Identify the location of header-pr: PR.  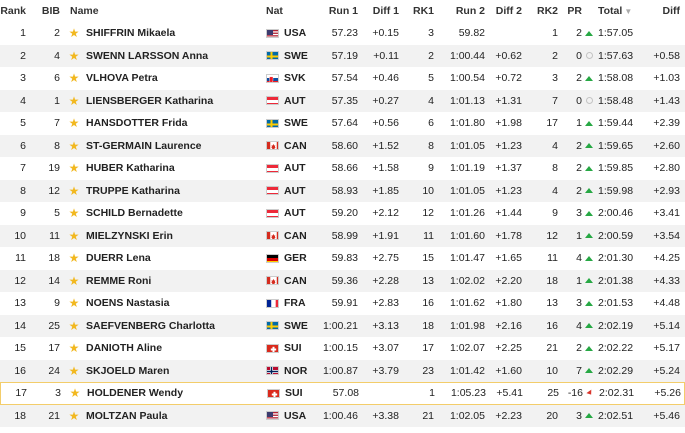
(574, 11).